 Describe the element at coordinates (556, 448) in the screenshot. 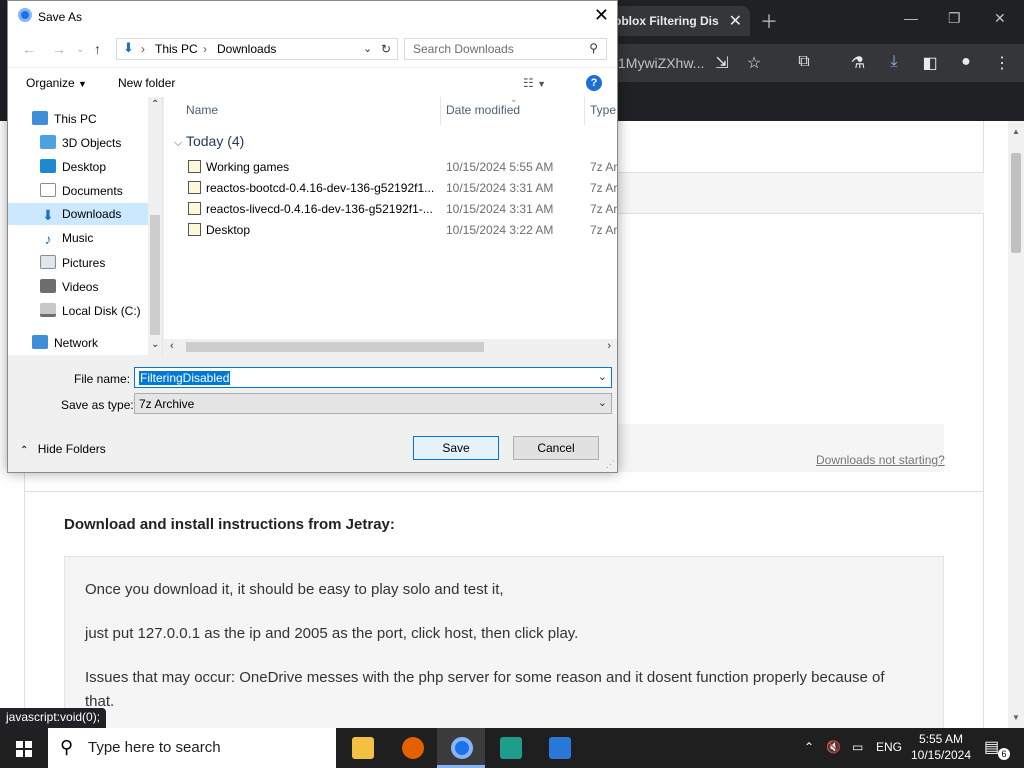

I see `cancel-button: Cancel` at that location.